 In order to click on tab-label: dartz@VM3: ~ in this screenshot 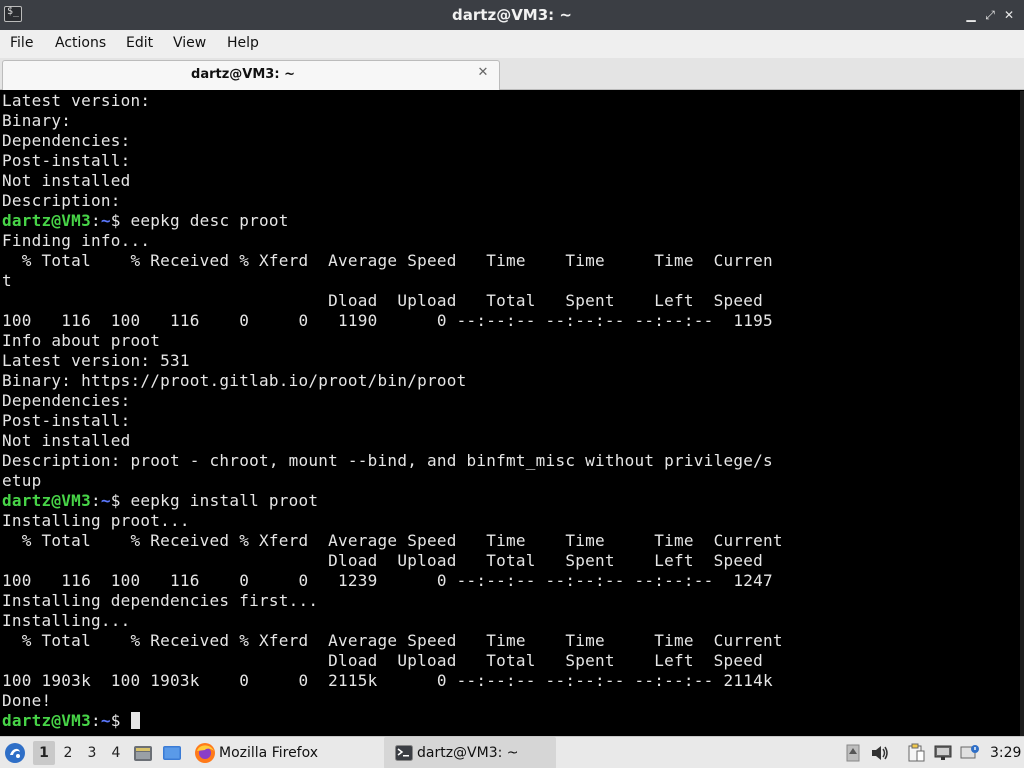, I will do `click(243, 74)`.